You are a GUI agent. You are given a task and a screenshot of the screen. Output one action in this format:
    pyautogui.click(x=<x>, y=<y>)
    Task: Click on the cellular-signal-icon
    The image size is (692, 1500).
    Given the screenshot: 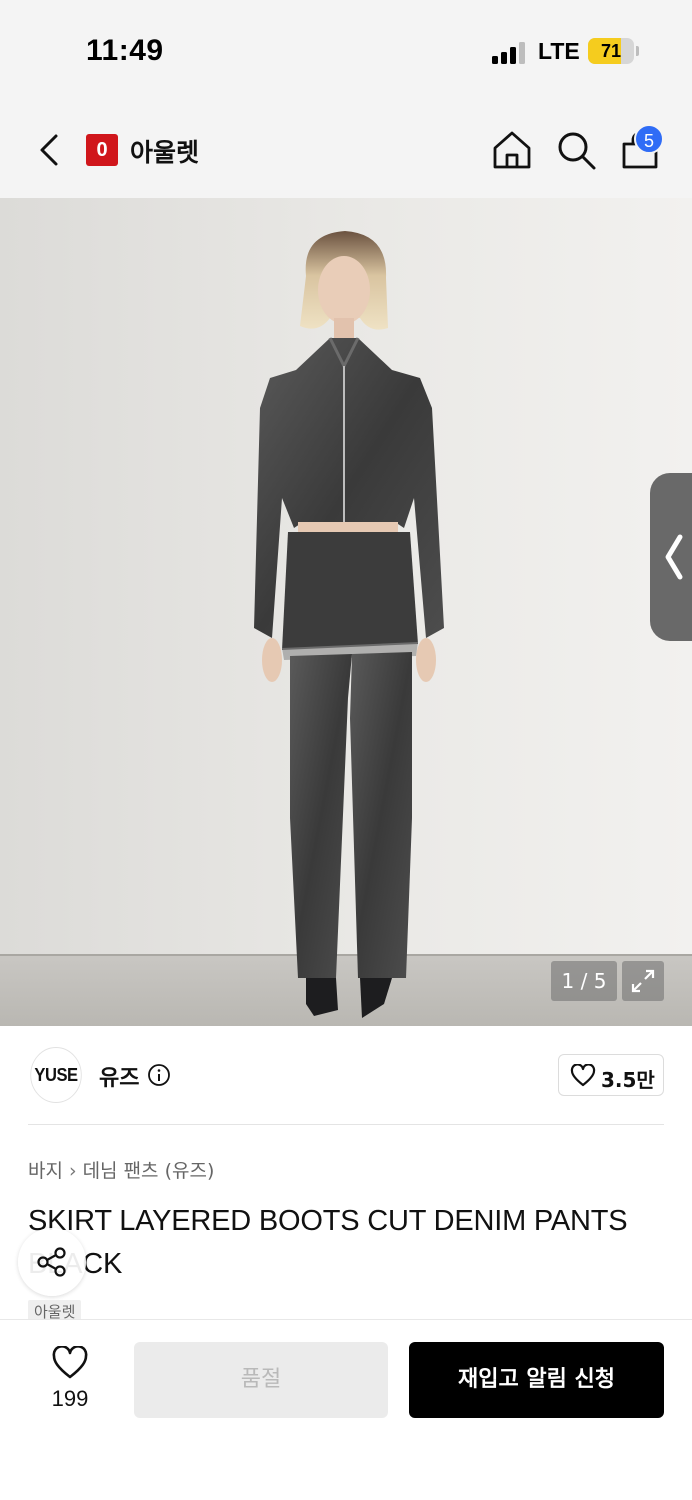 What is the action you would take?
    pyautogui.click(x=510, y=52)
    